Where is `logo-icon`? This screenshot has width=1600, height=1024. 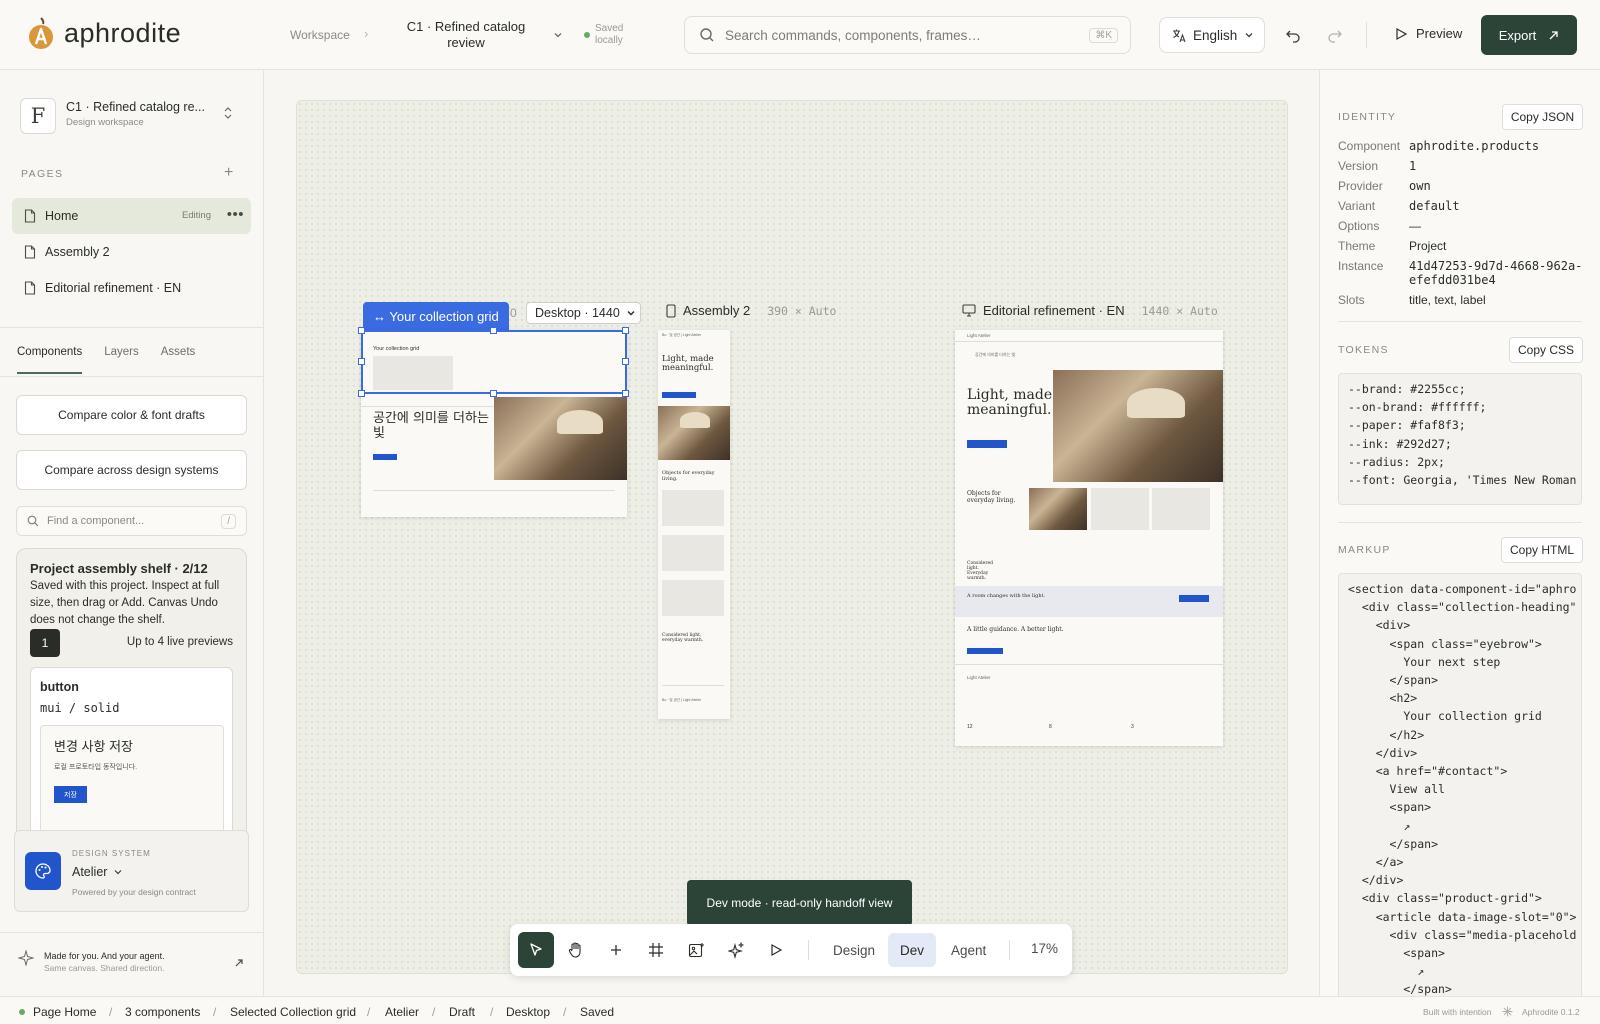 logo-icon is located at coordinates (41, 33).